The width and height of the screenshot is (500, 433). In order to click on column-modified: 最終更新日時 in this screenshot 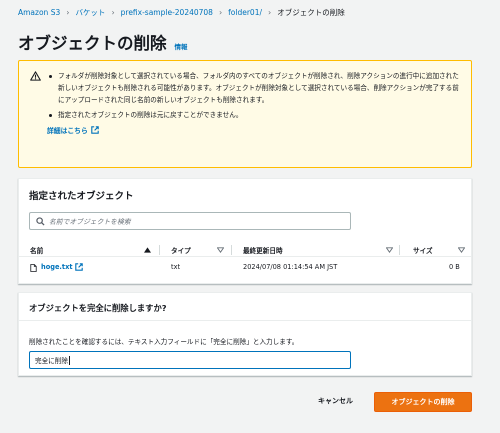, I will do `click(263, 250)`.